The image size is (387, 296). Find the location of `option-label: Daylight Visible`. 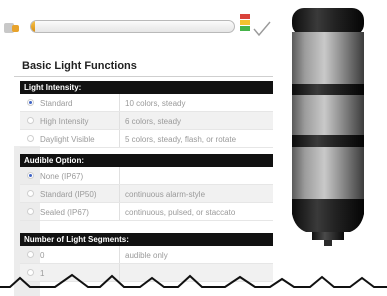

option-label: Daylight Visible is located at coordinates (67, 139).